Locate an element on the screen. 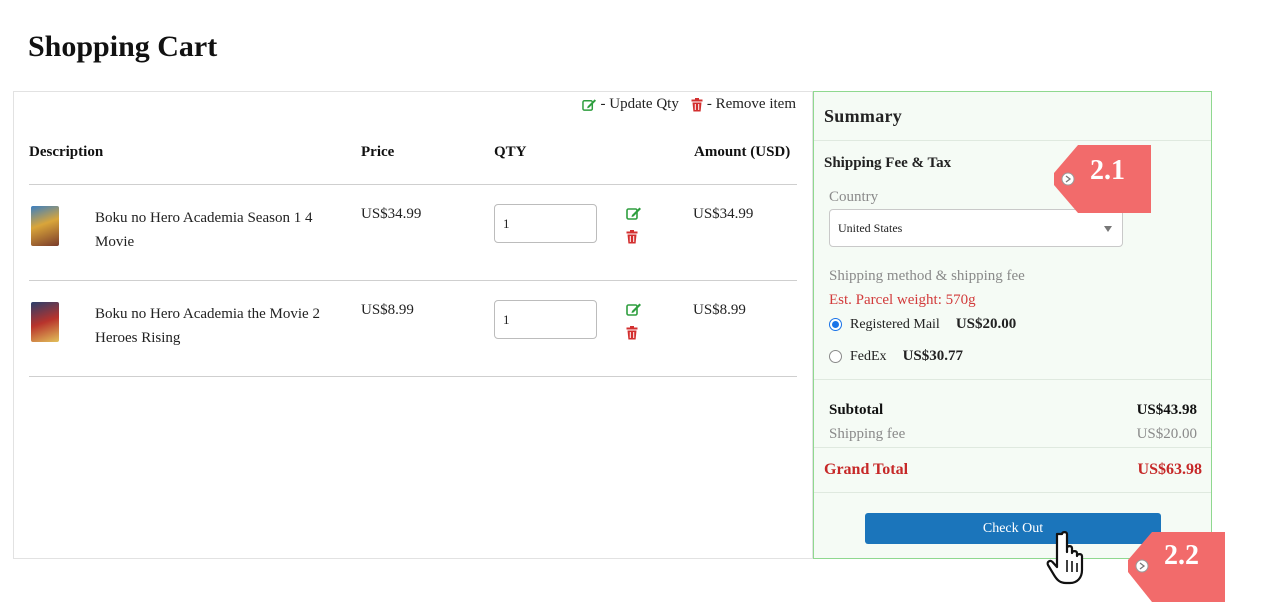  item-price: US$34.99 is located at coordinates (391, 214).